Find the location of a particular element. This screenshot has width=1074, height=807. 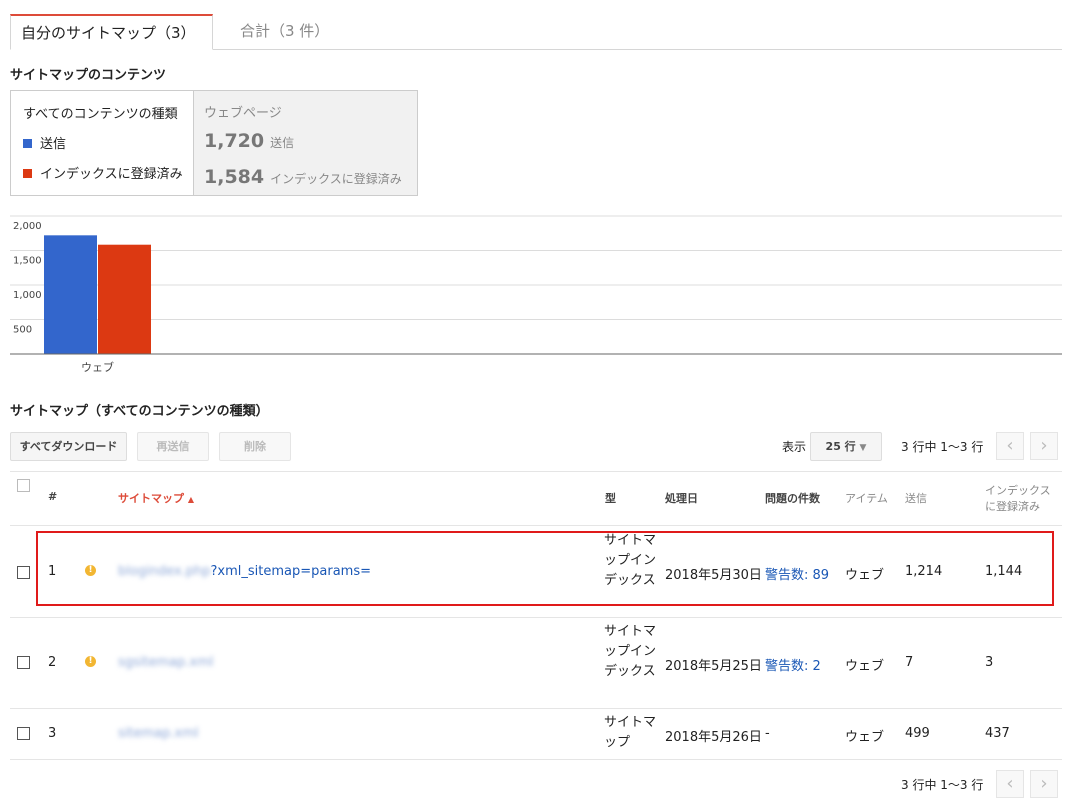

show-rows-label: 表示 is located at coordinates (794, 447).